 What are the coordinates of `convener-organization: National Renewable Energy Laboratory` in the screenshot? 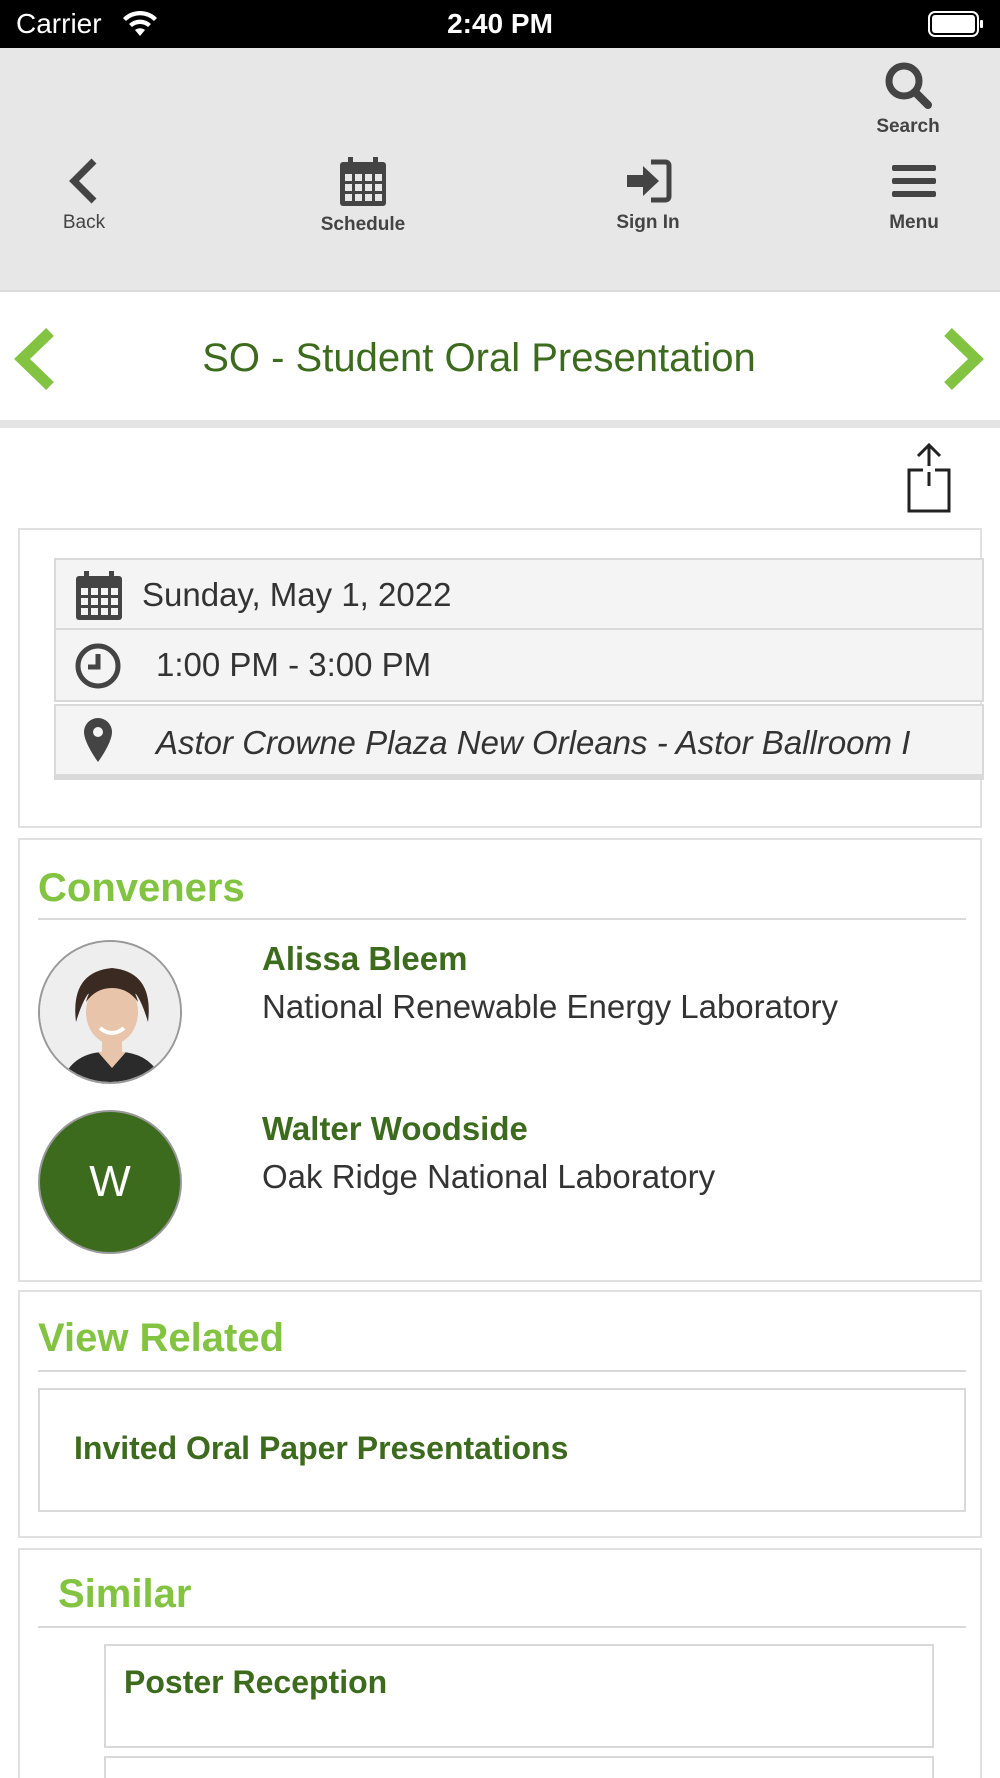 It's located at (550, 1006).